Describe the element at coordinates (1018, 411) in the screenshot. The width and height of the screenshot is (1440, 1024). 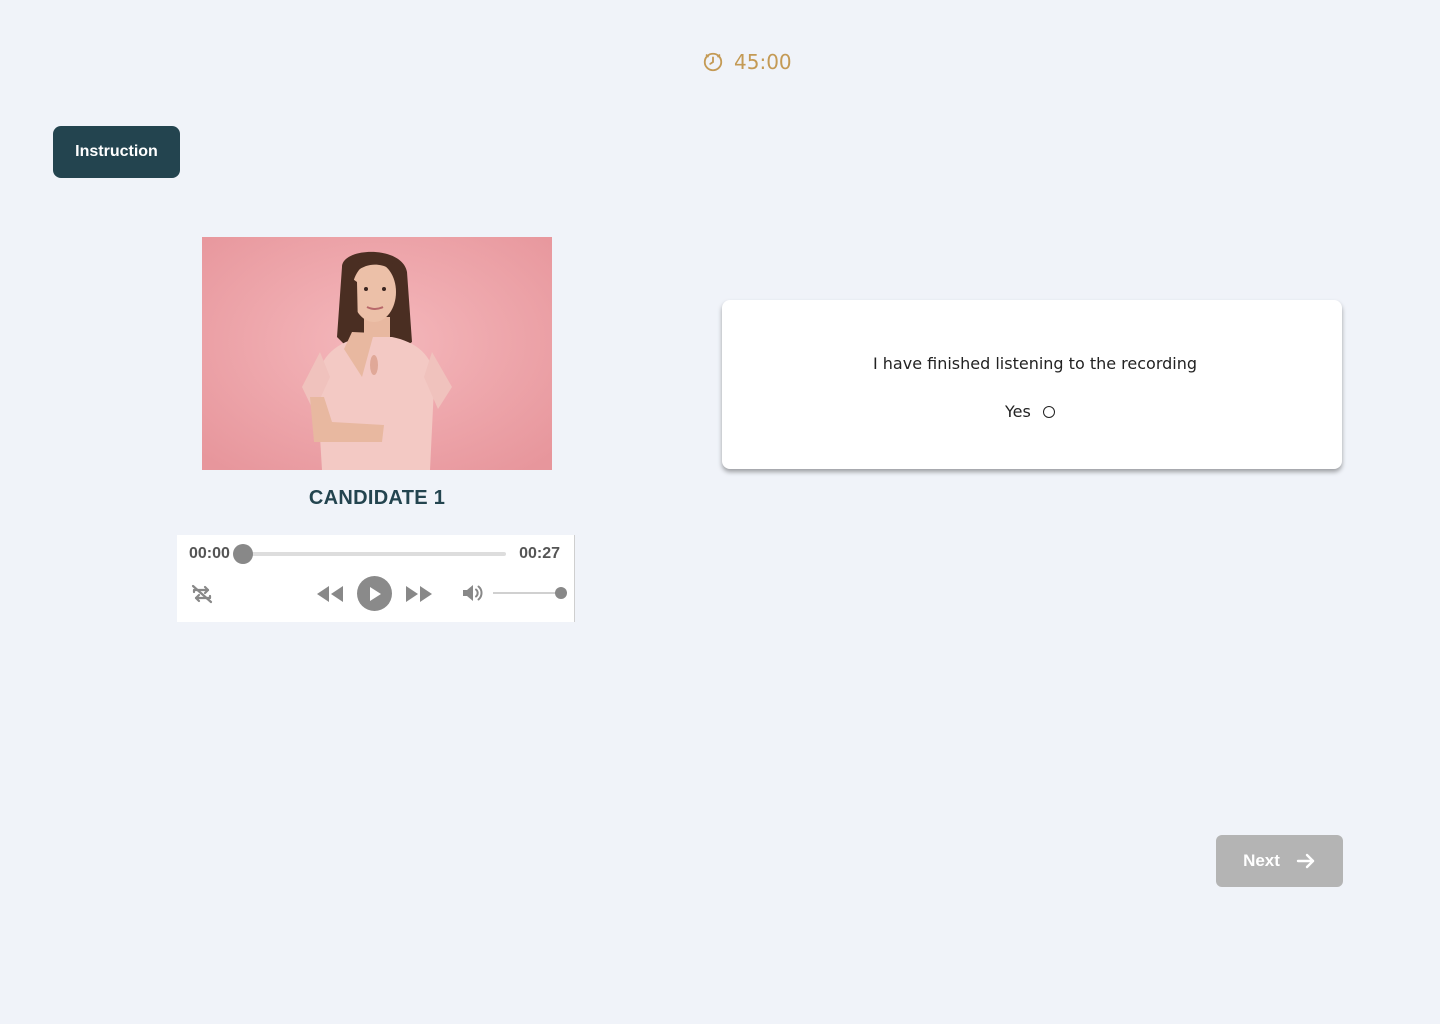
I see `yes-label: Yes` at that location.